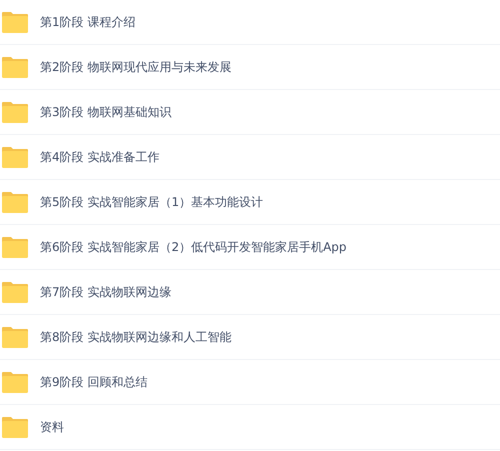  Describe the element at coordinates (106, 112) in the screenshot. I see `folder-name: 第3阶段 物联网基础知识` at that location.